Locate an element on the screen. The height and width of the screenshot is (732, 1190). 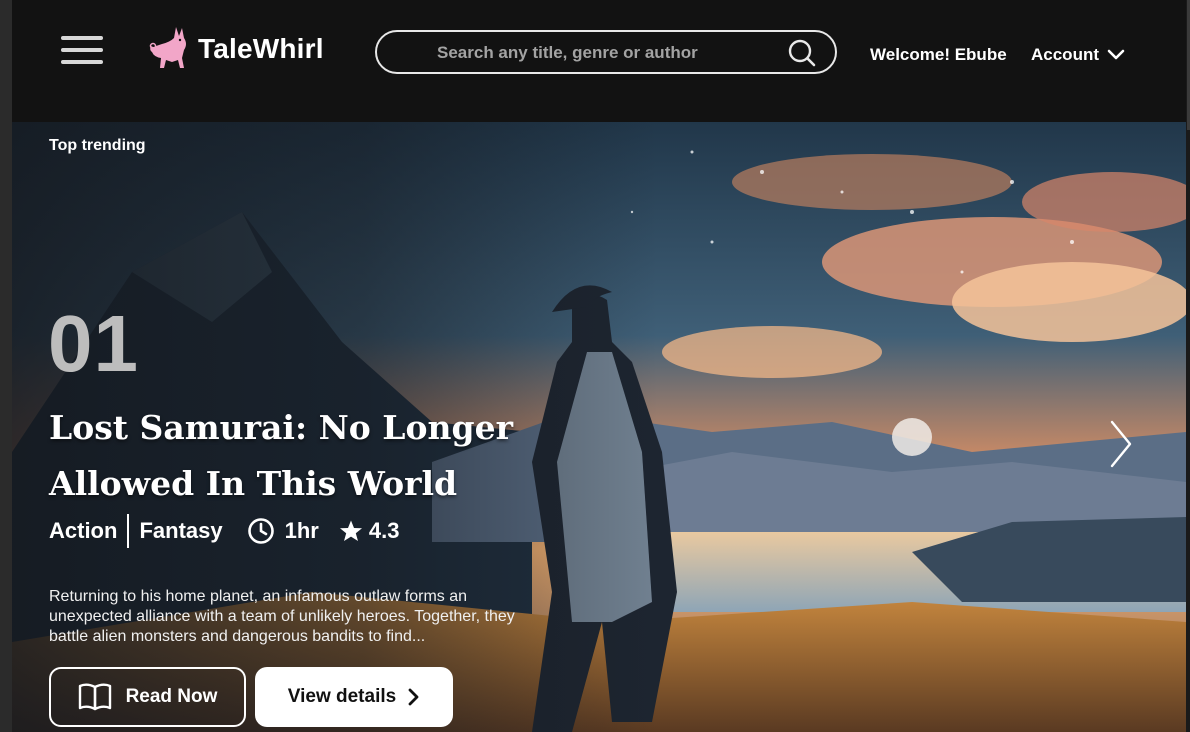
account-label: Account is located at coordinates (1065, 54).